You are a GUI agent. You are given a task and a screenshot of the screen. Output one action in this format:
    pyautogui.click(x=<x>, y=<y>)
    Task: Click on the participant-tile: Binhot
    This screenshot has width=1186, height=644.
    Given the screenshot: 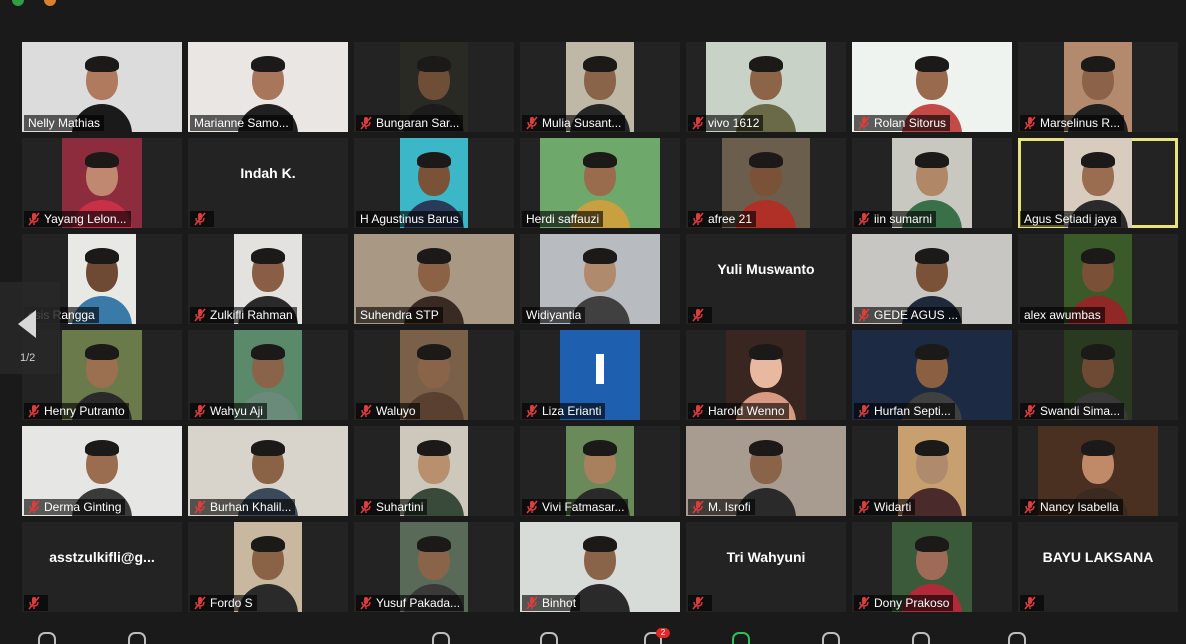 What is the action you would take?
    pyautogui.click(x=600, y=567)
    